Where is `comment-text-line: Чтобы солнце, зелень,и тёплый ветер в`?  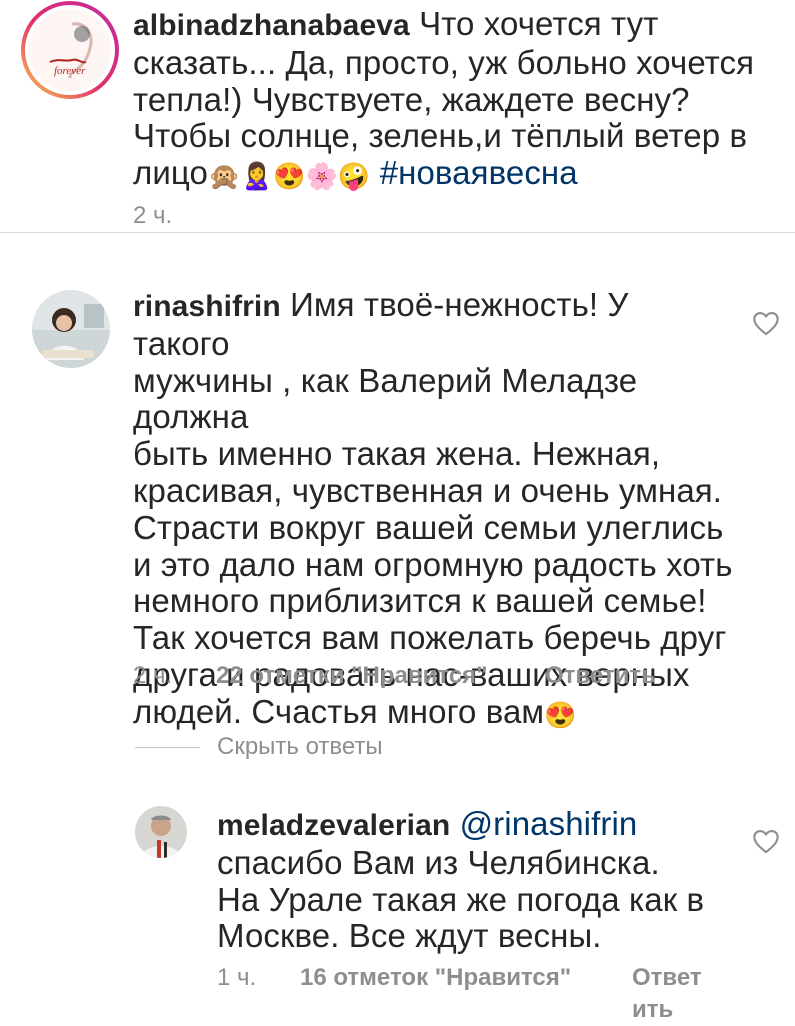 comment-text-line: Чтобы солнце, зелень,и тёплый ветер в is located at coordinates (440, 136).